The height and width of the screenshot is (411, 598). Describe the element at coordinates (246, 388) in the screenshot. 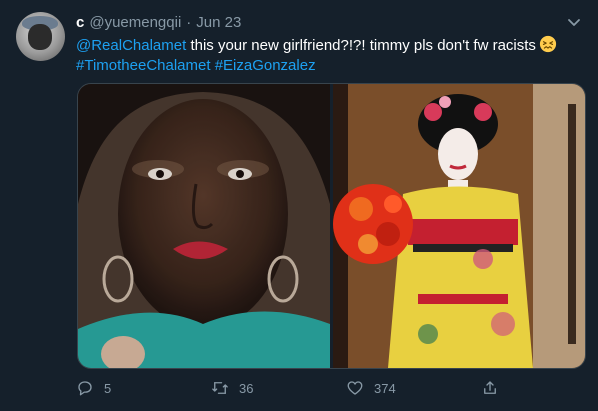

I see `retweet-count: 36` at that location.